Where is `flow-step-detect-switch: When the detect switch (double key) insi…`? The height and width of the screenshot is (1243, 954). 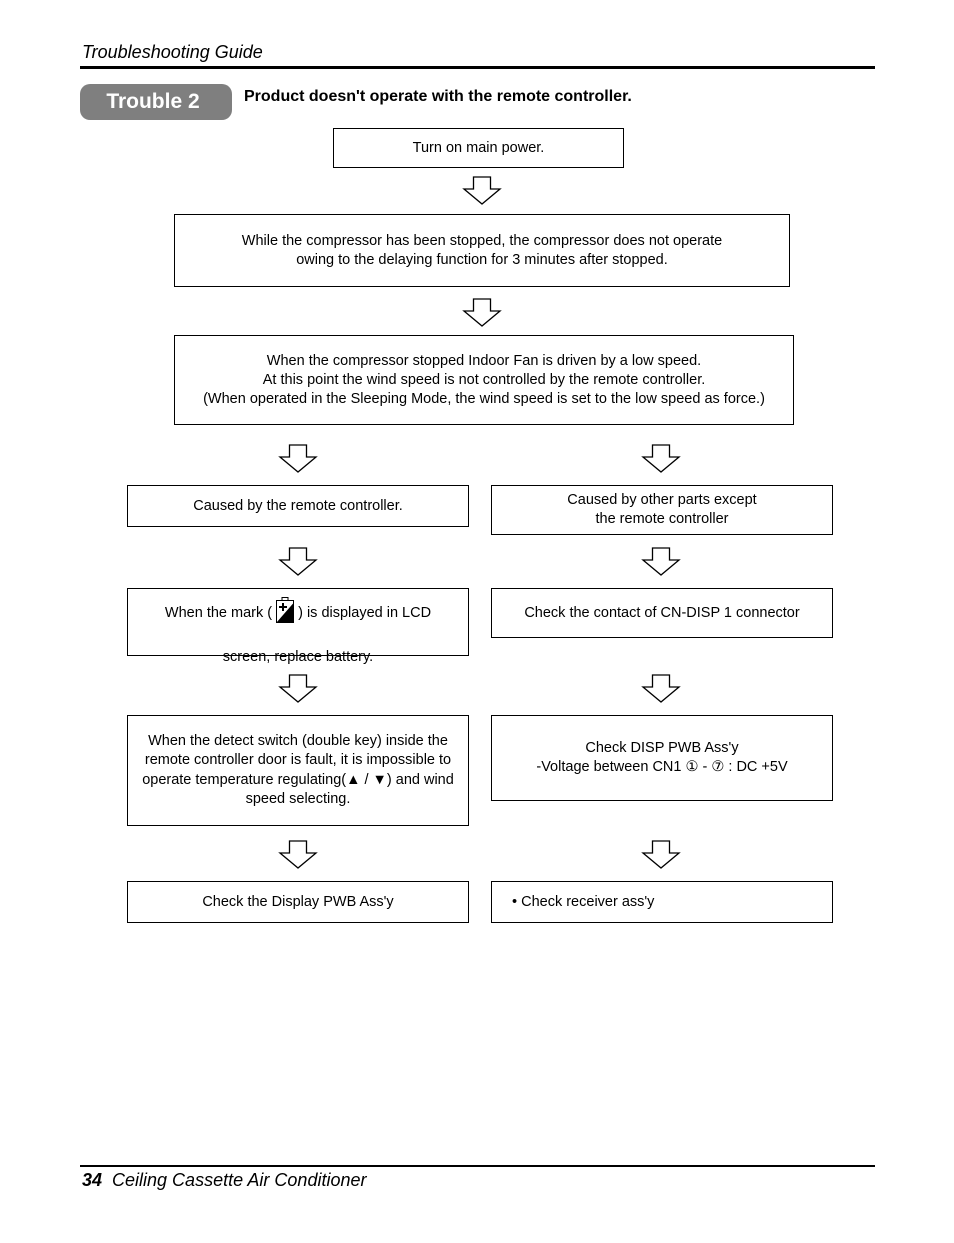
flow-step-detect-switch: When the detect switch (double key) insi… is located at coordinates (298, 770).